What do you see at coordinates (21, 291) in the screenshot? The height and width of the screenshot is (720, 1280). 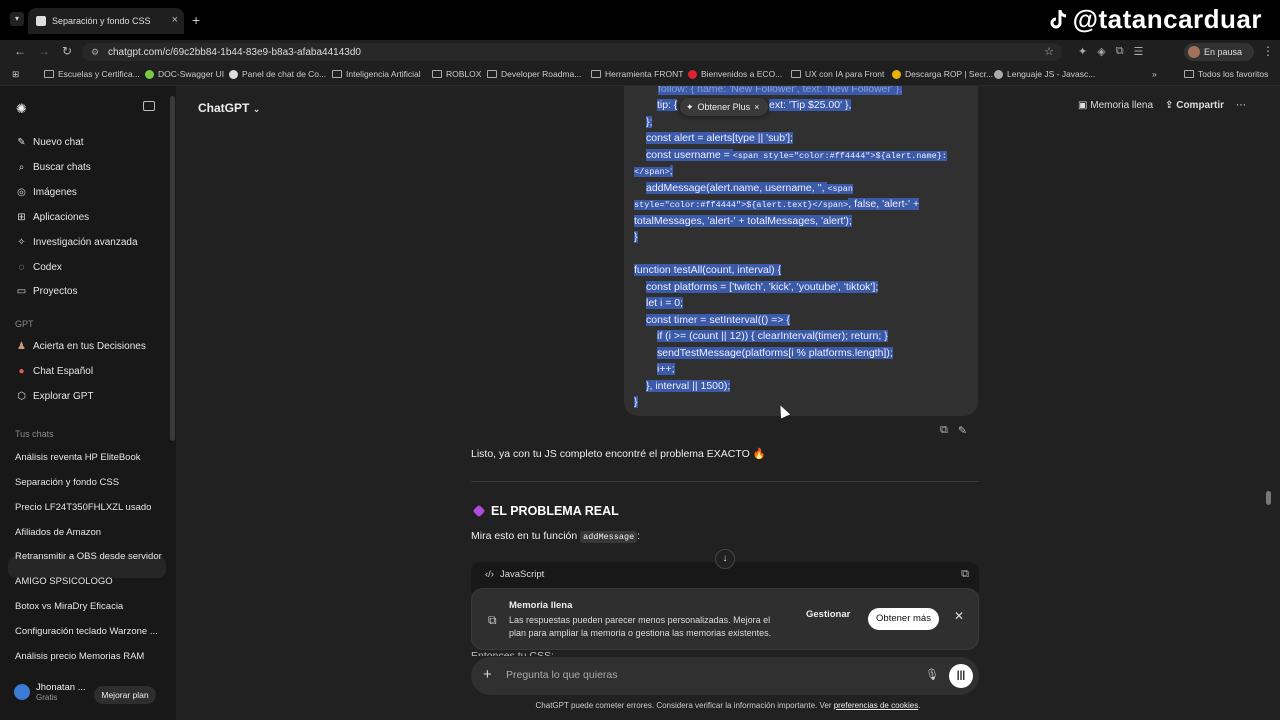 I see `folder-icon: ▭` at bounding box center [21, 291].